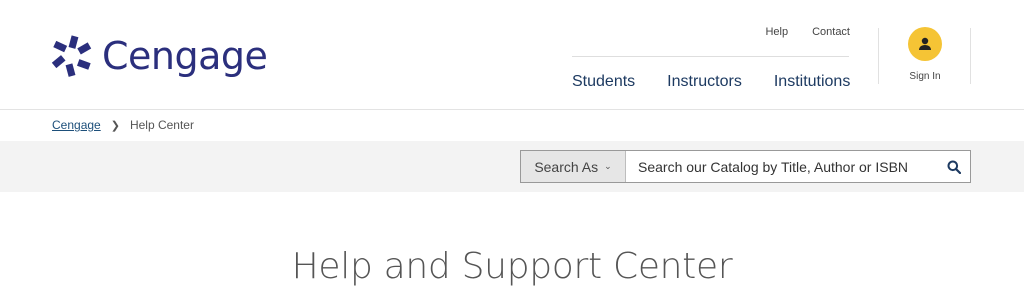 The image size is (1024, 287). What do you see at coordinates (608, 166) in the screenshot?
I see `chevron-down-icon: ⌄` at bounding box center [608, 166].